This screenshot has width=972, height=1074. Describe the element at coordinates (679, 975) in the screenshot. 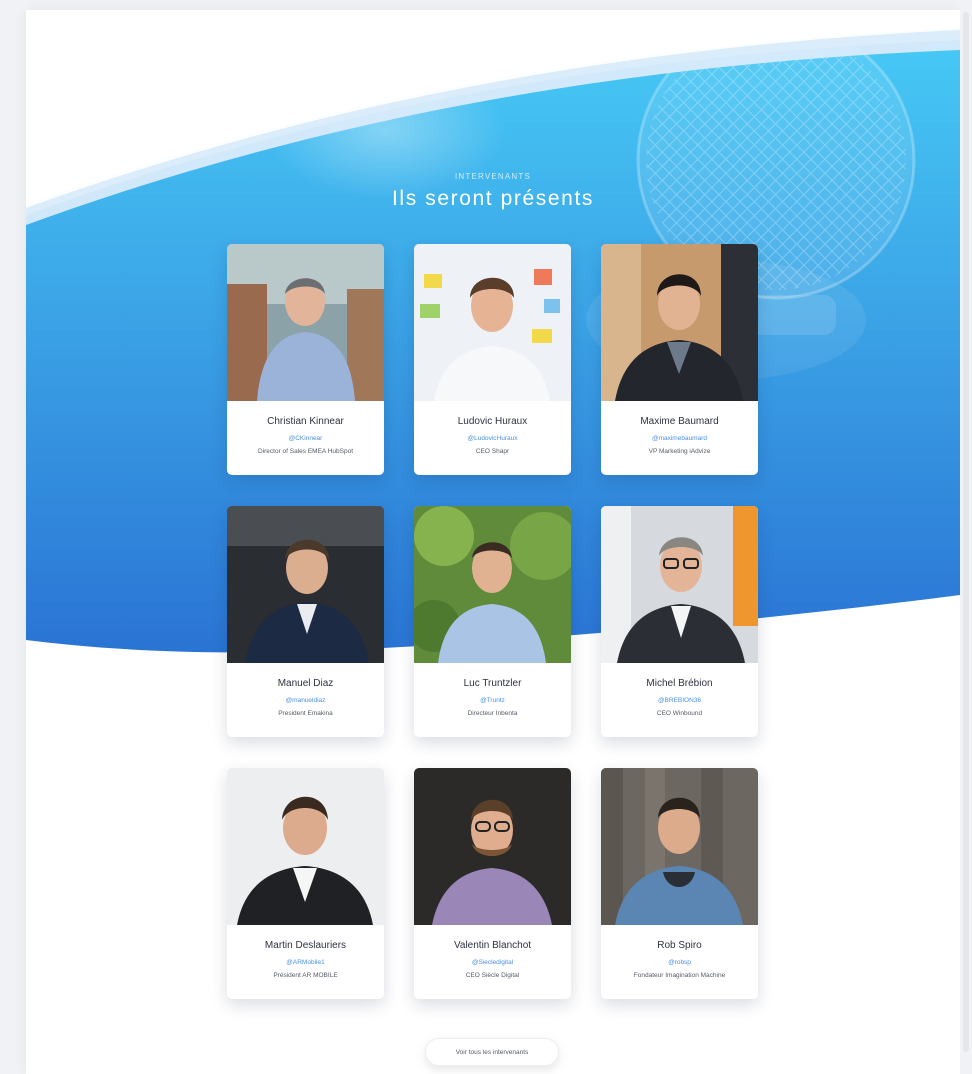

I see `speaker-role: Fondateur Imagination Machine` at that location.